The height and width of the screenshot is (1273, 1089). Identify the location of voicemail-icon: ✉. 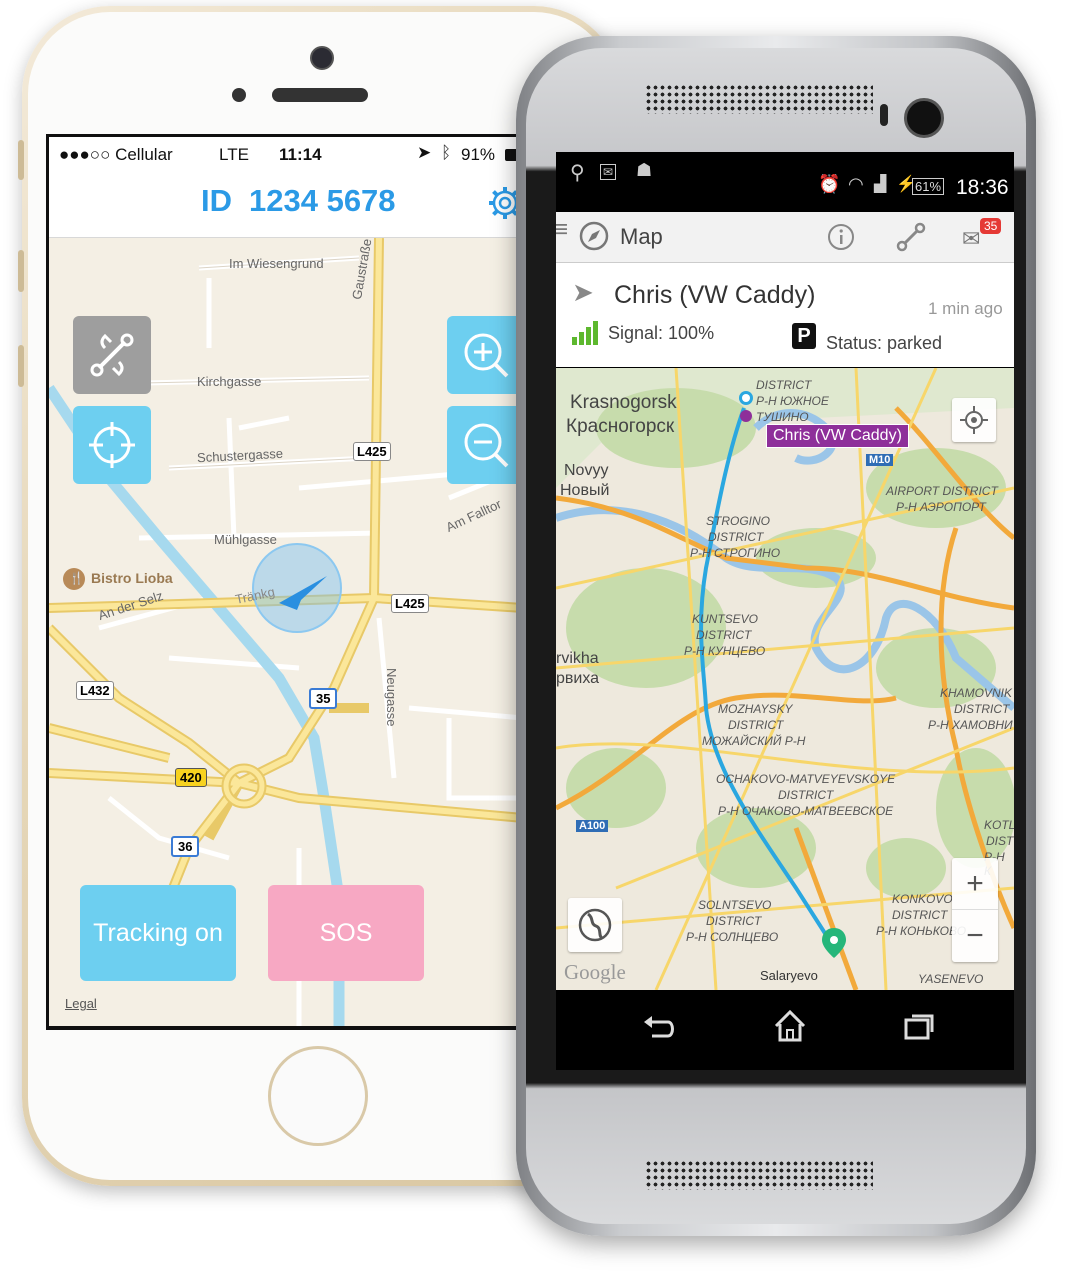
(608, 172).